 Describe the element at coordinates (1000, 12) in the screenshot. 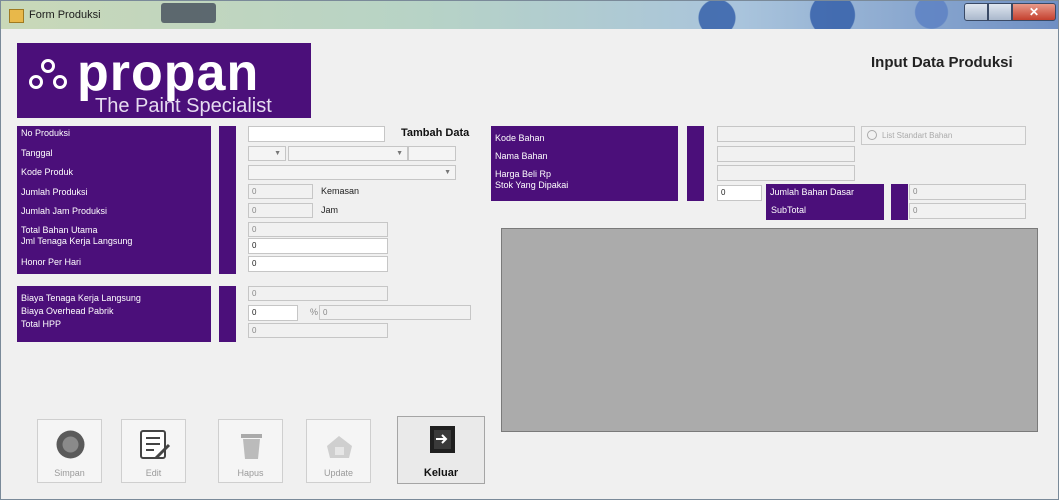

I see `maximize-button` at that location.